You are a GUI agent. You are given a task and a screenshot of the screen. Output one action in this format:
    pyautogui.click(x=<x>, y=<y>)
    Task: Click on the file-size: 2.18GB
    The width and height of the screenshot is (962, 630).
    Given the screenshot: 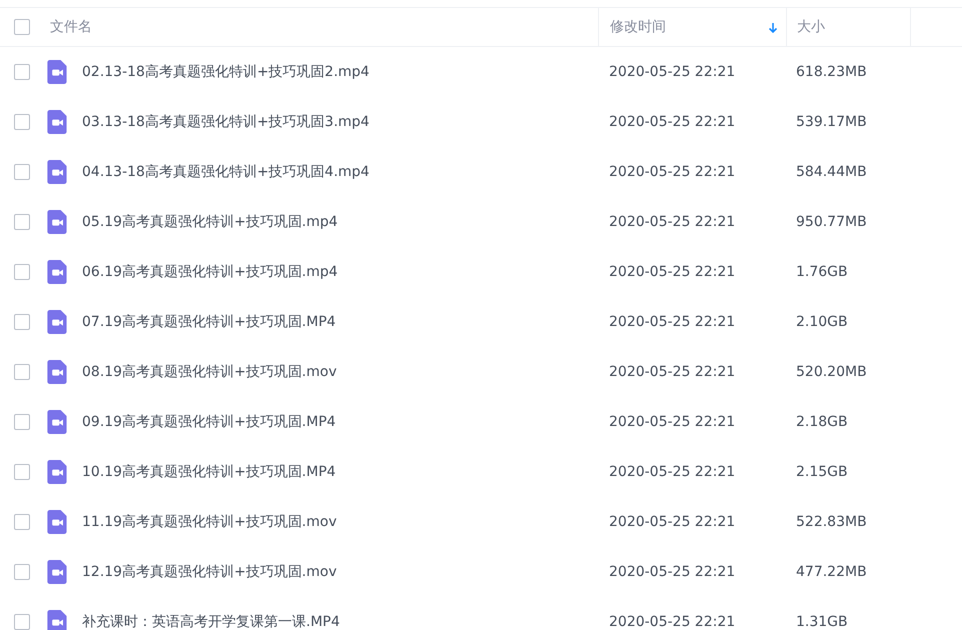 What is the action you would take?
    pyautogui.click(x=822, y=422)
    